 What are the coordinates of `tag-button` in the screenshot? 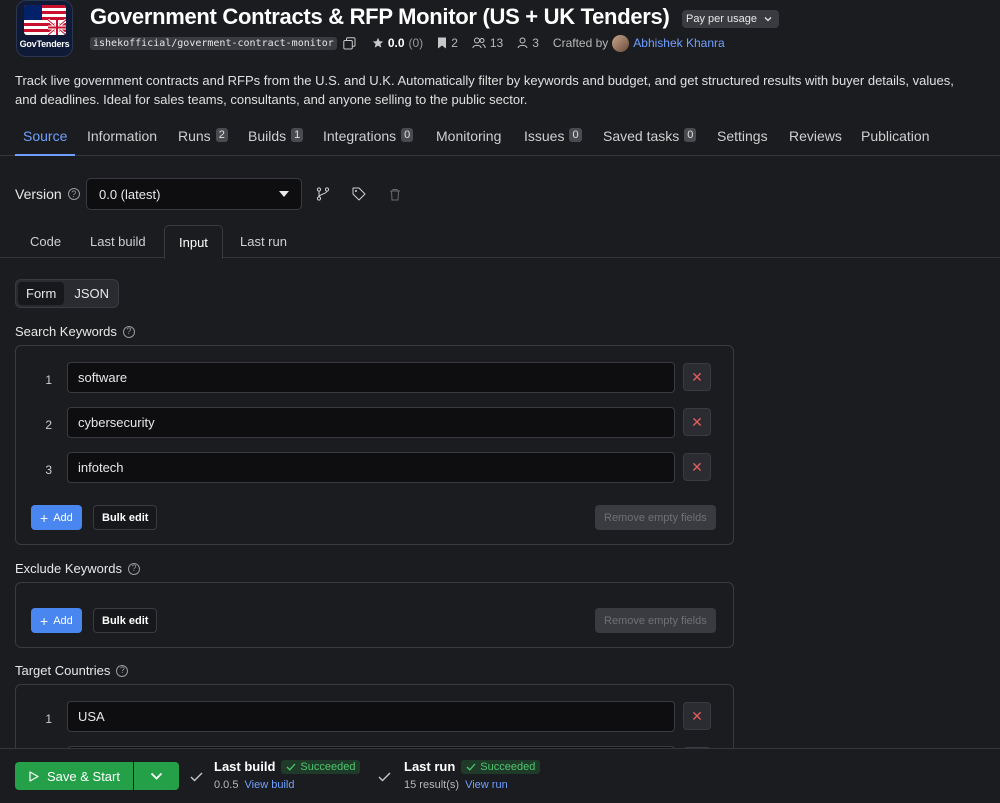 It's located at (359, 194).